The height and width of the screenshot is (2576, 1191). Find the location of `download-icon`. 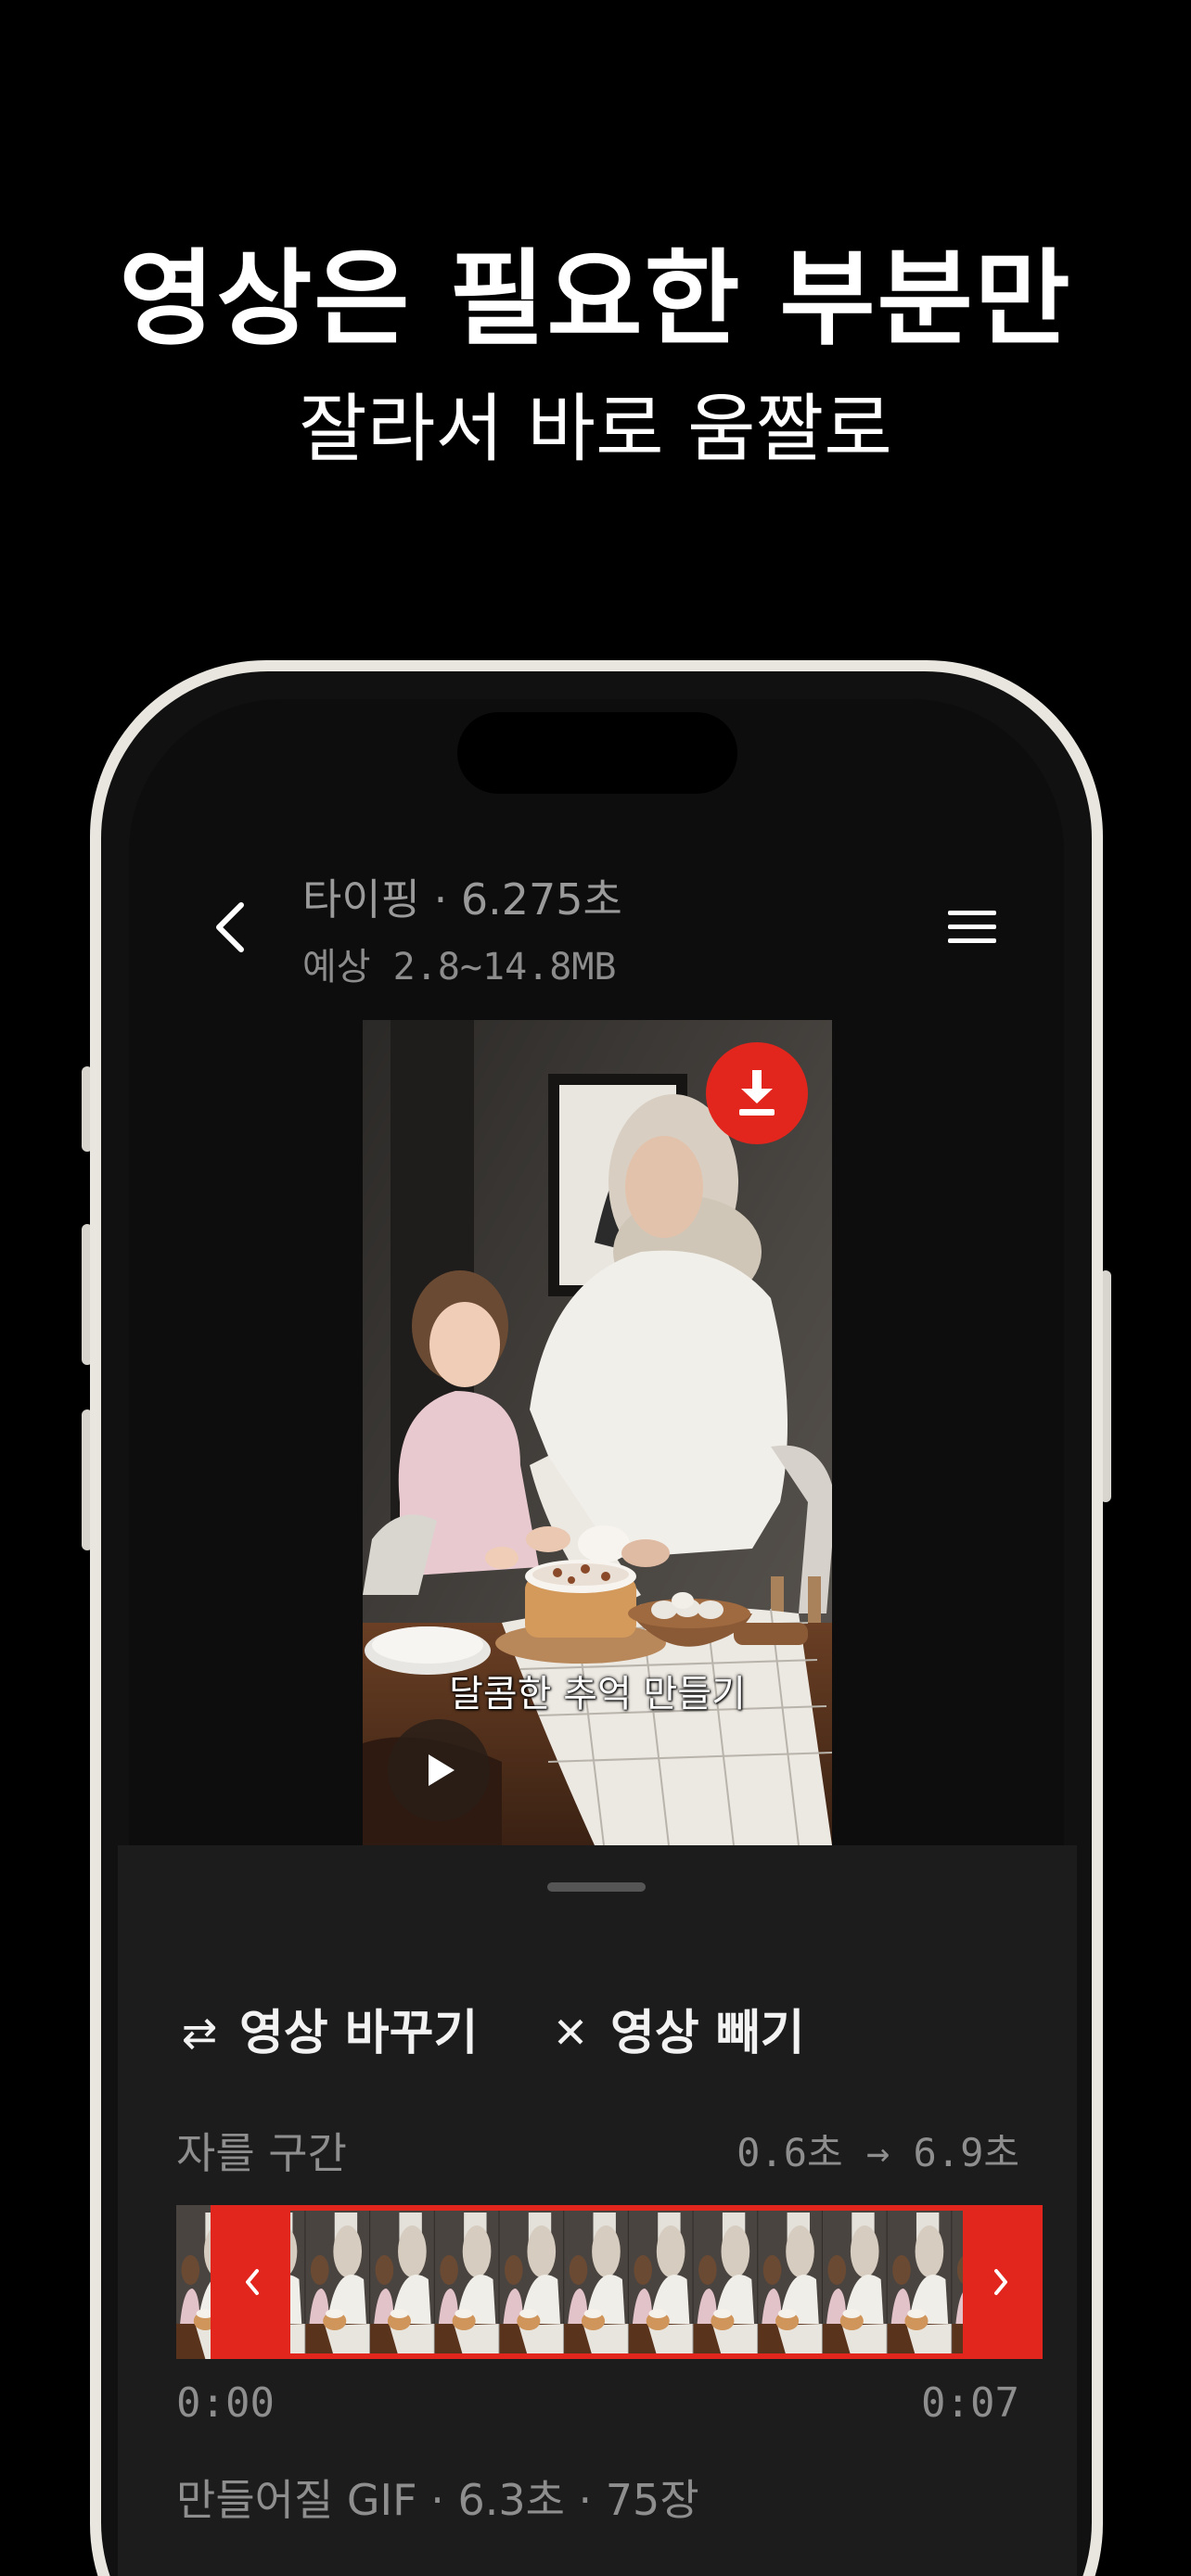

download-icon is located at coordinates (757, 1093).